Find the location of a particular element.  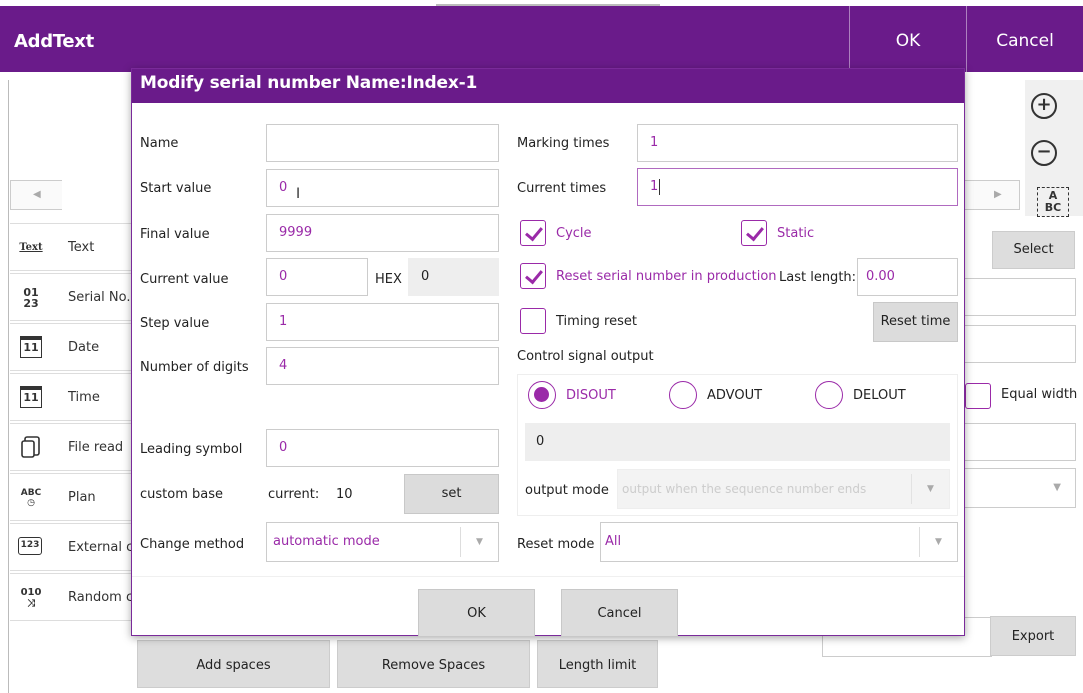

current-times-label: Current times is located at coordinates (562, 188).